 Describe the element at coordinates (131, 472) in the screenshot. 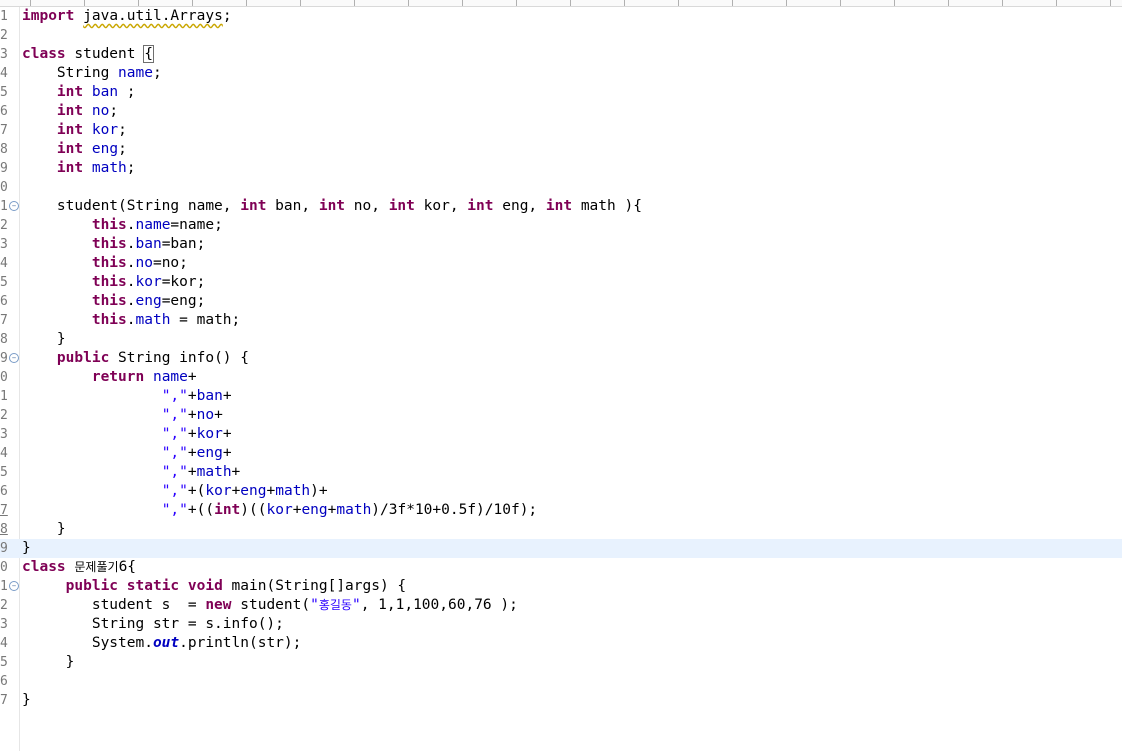

I see `code-text: ","+math+` at that location.